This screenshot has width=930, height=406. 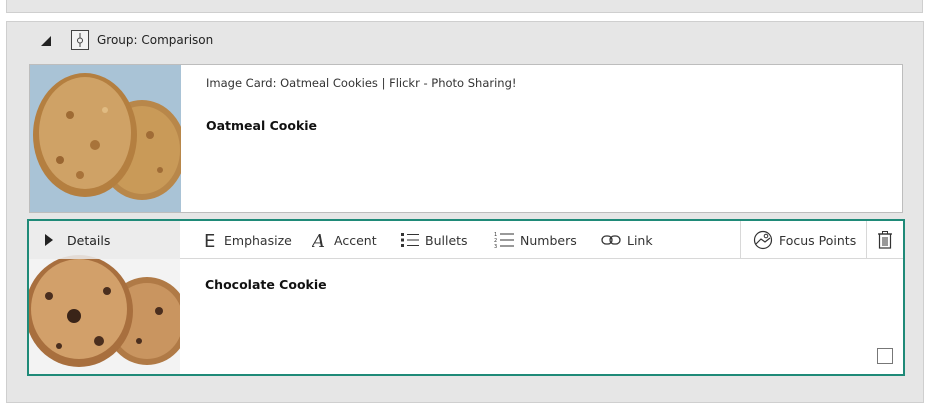 I want to click on svg-text: A, so click(x=318, y=240).